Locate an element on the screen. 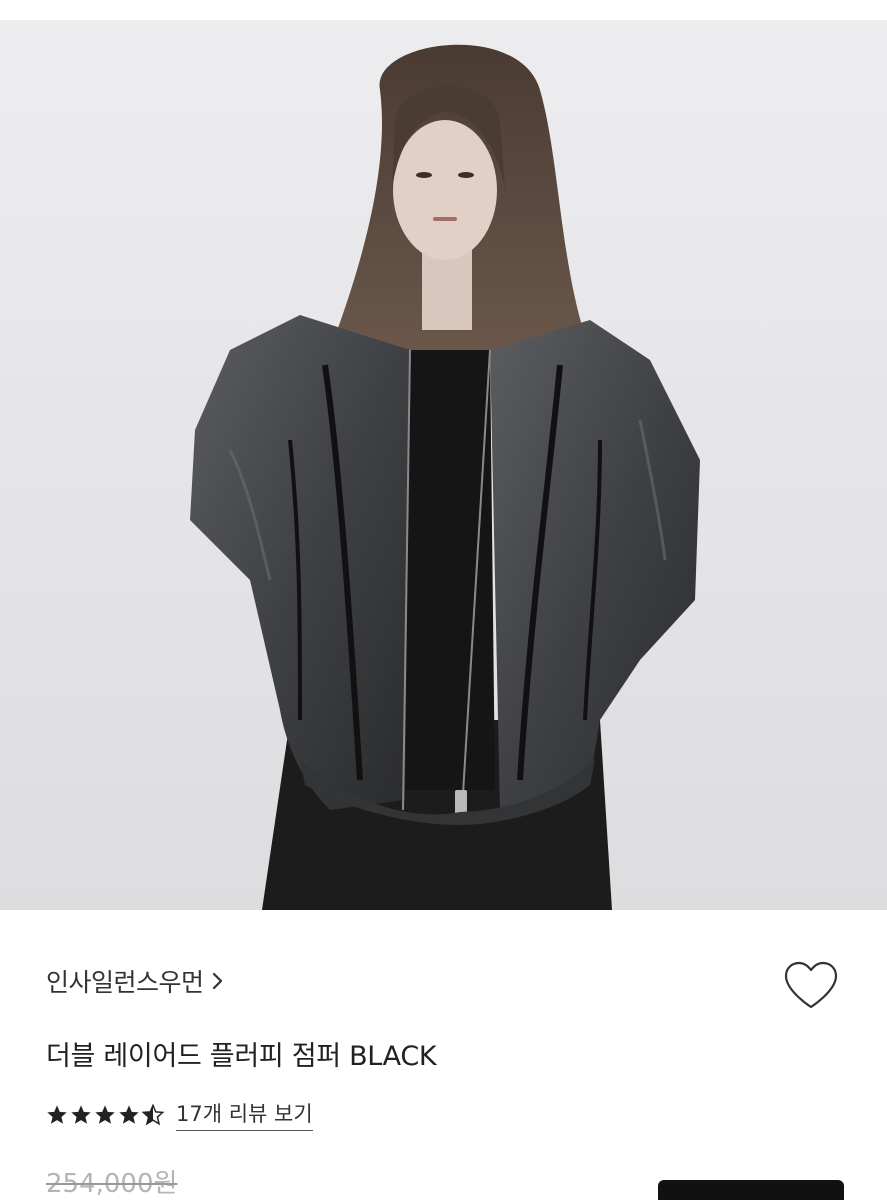 Image resolution: width=887 pixels, height=1200 pixels. review-link: 17개 리뷰 보기 is located at coordinates (244, 1114).